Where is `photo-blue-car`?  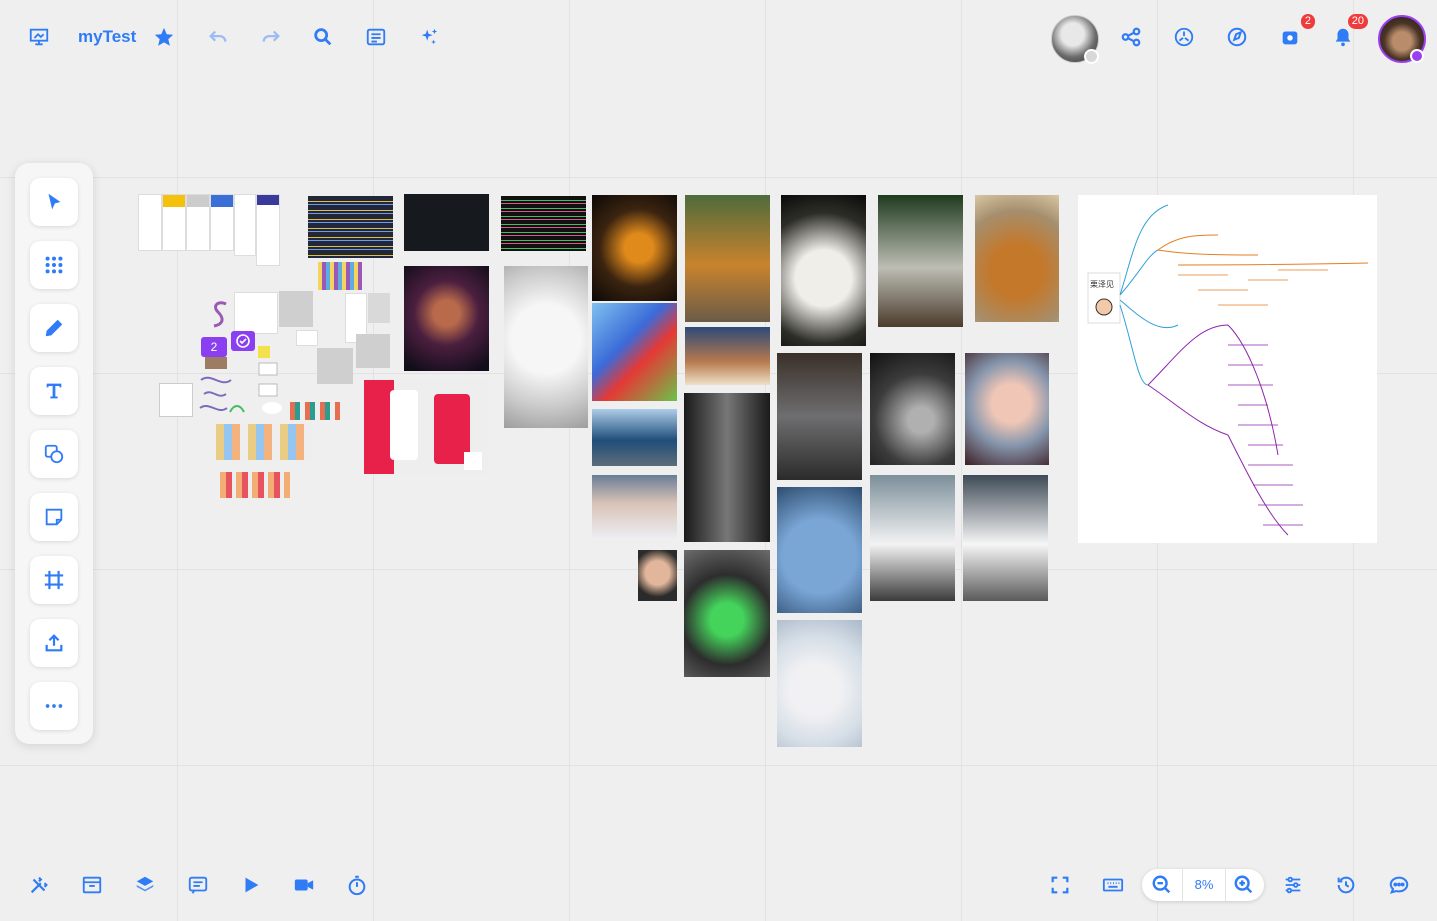
photo-blue-car is located at coordinates (634, 437).